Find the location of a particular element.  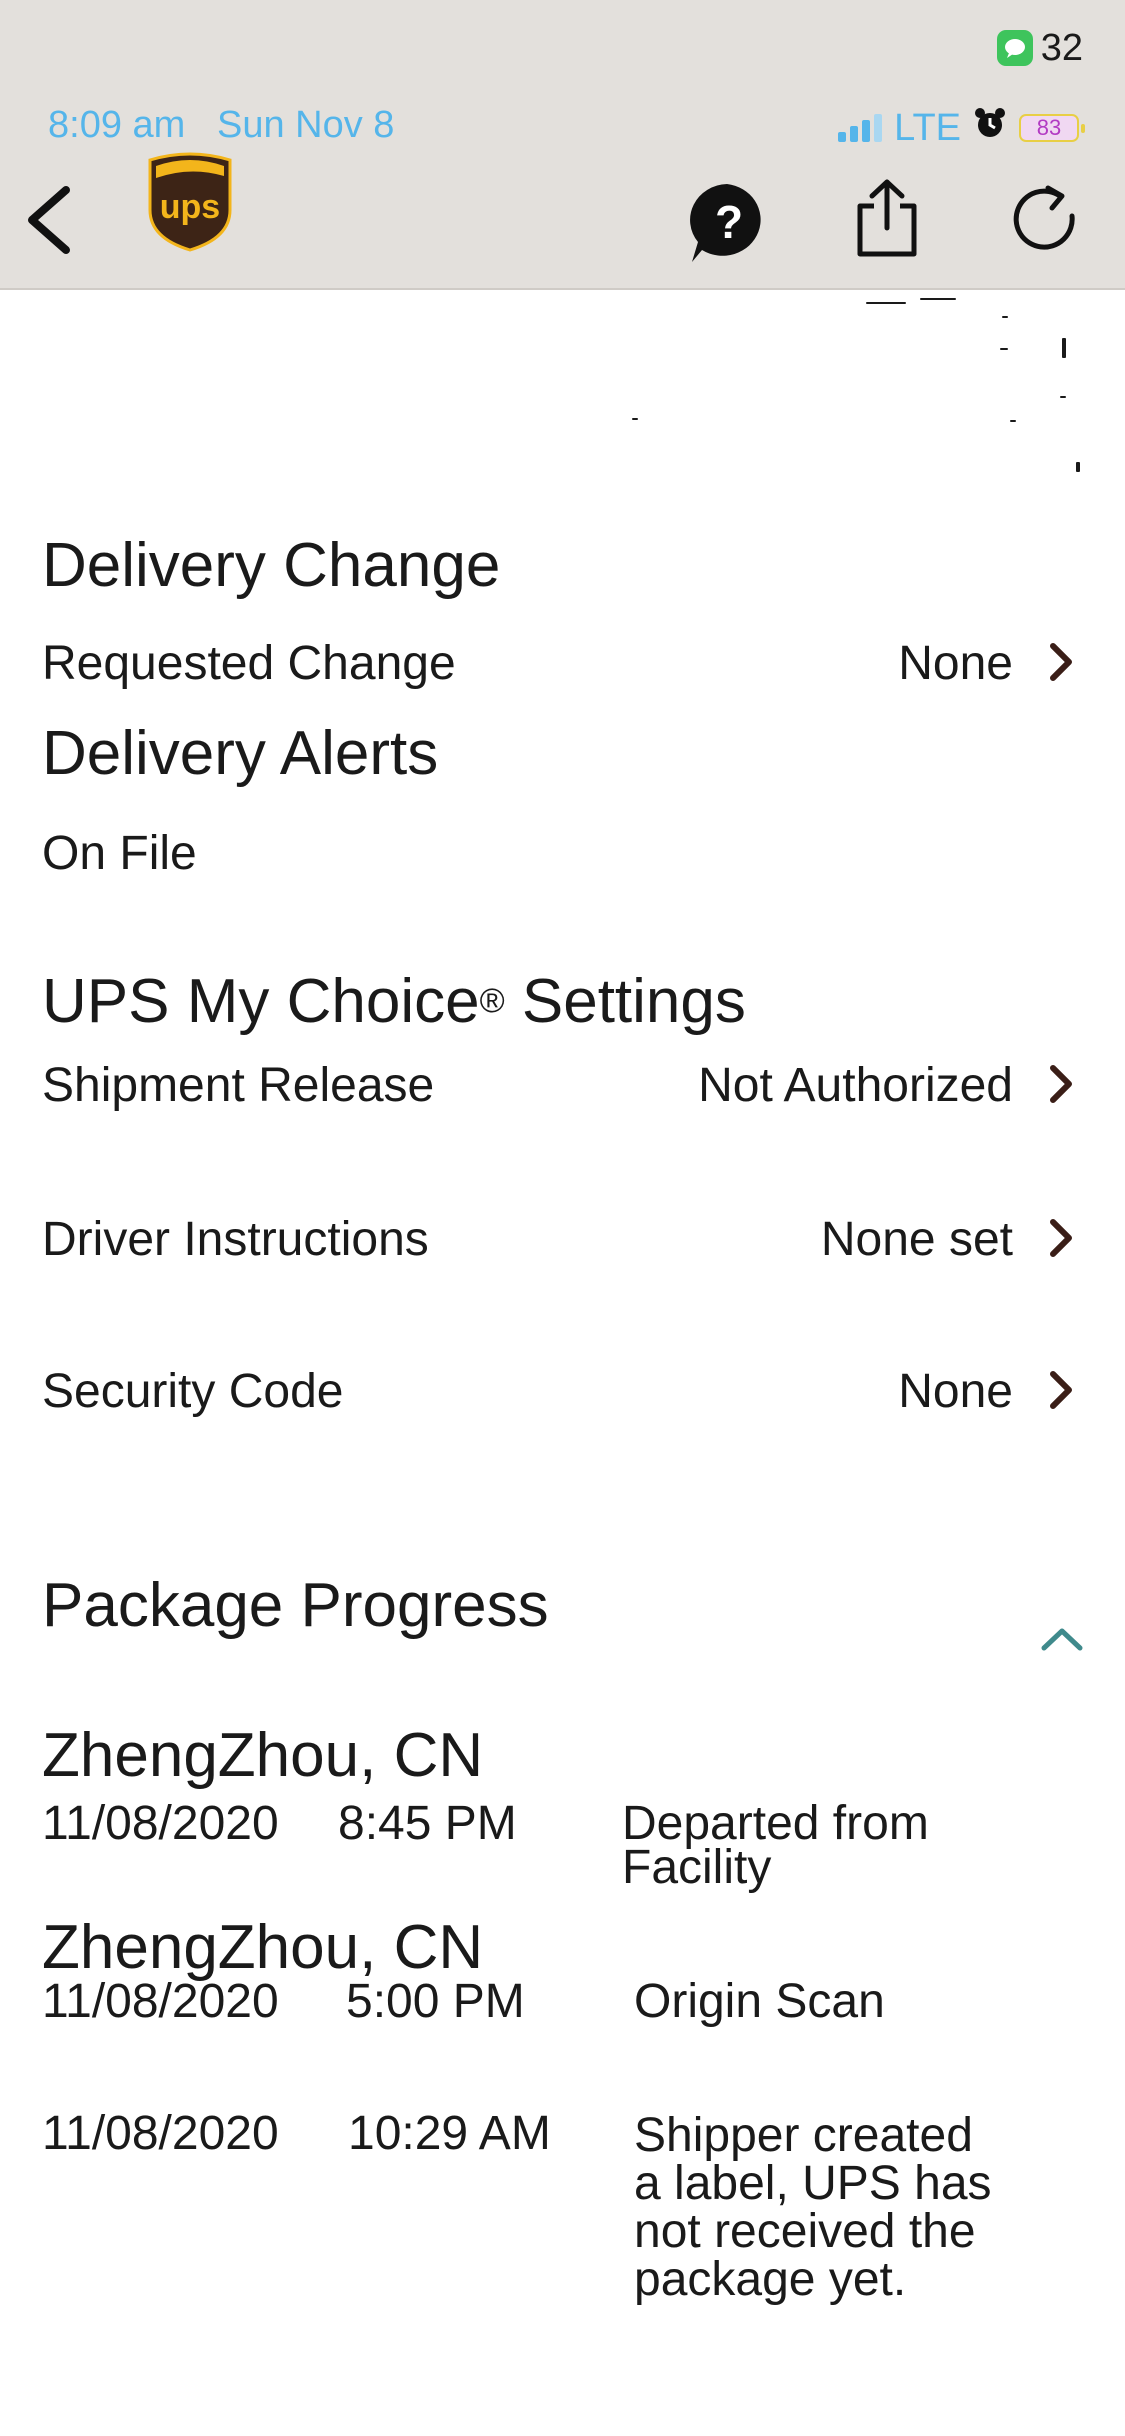

help-icon: ? is located at coordinates (725, 223).